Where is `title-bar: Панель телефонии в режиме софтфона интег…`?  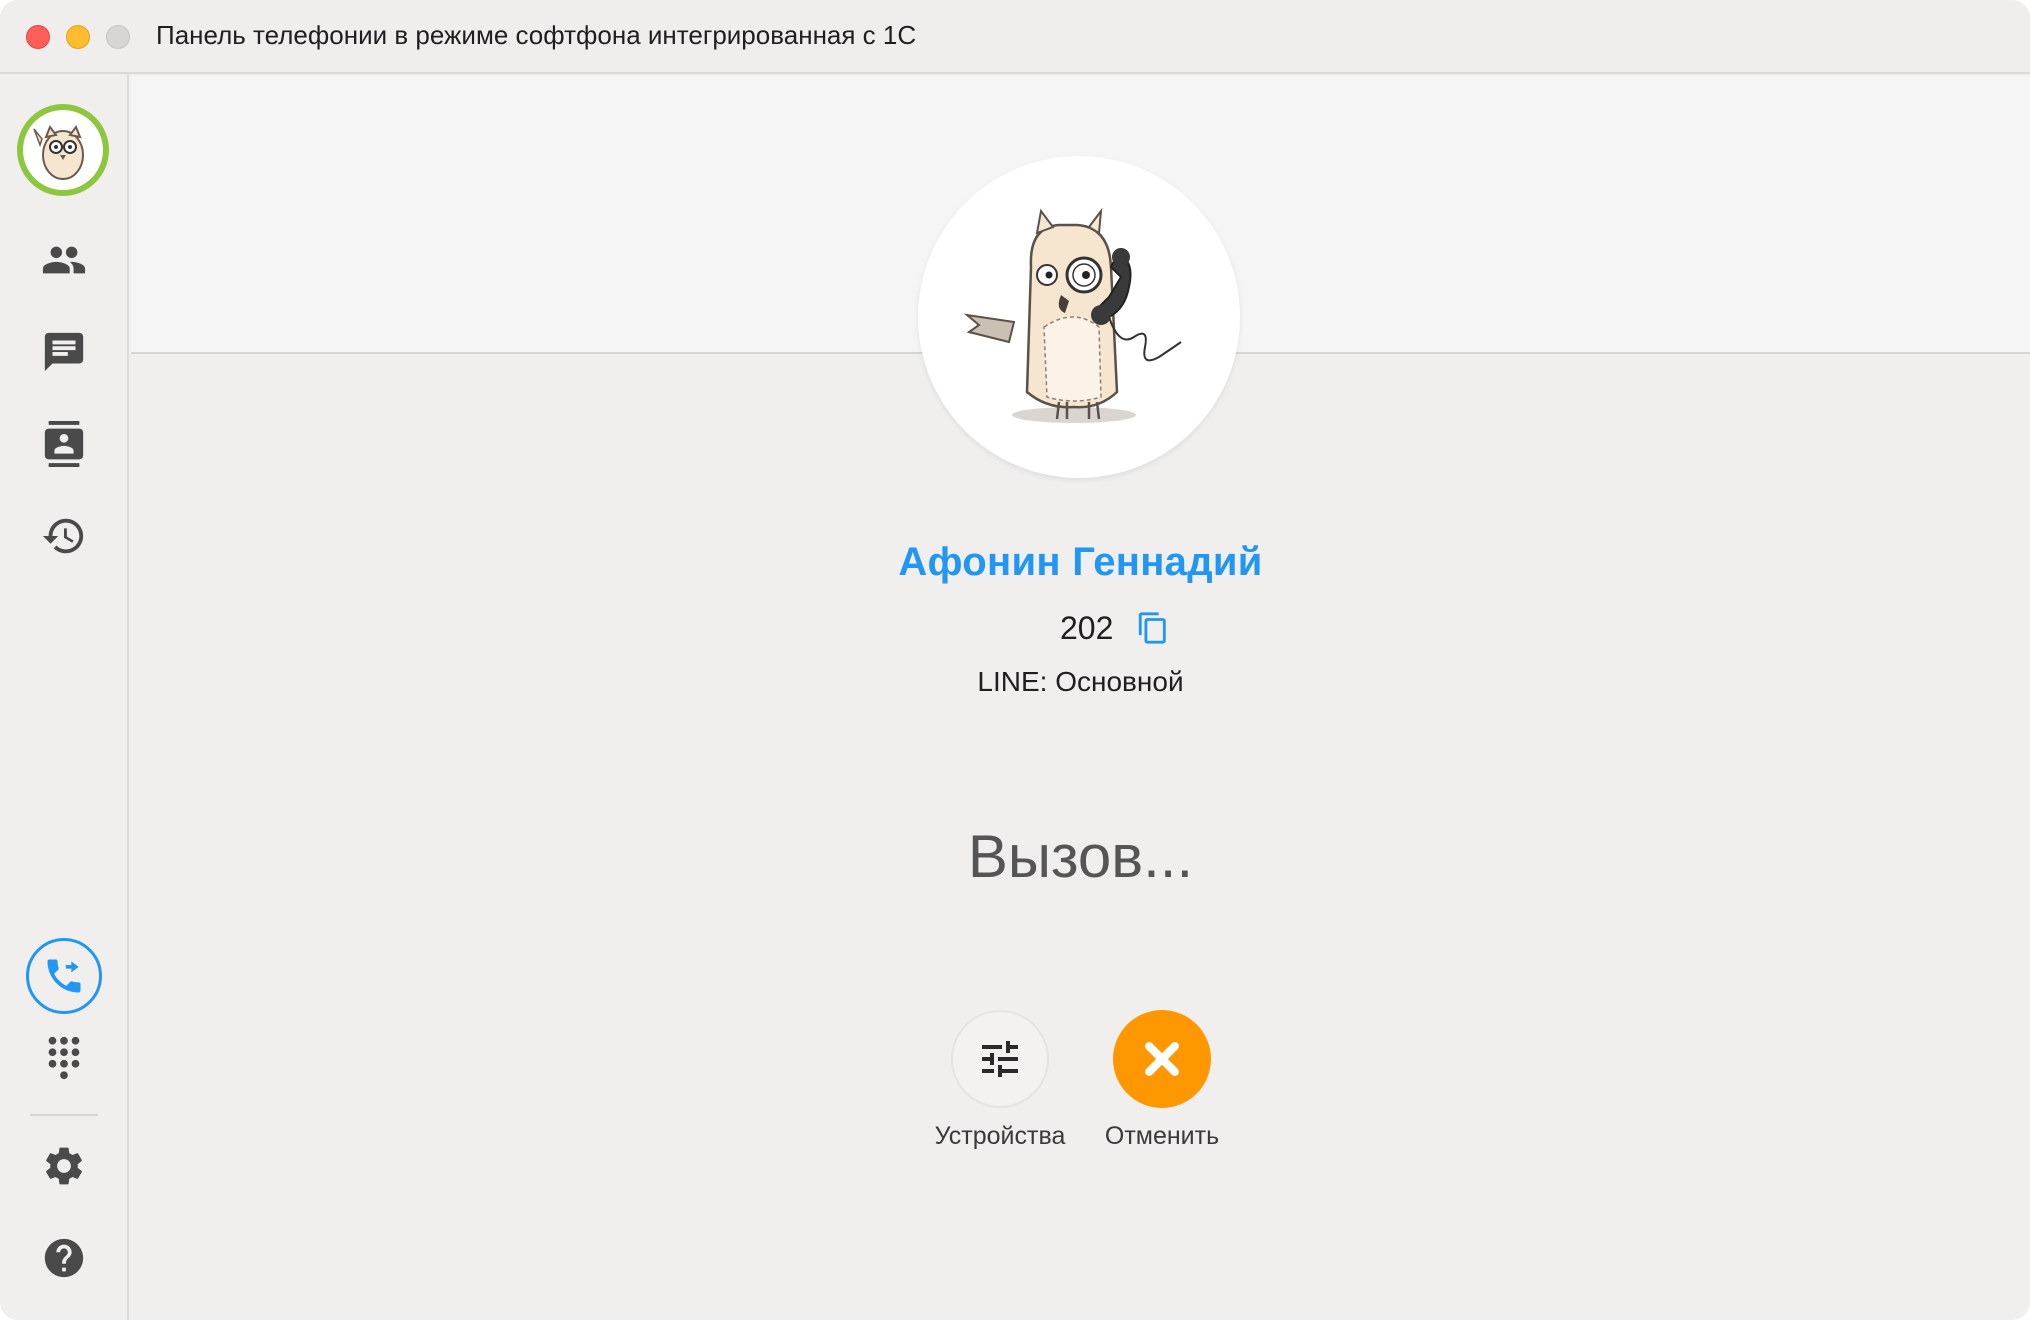
title-bar: Панель телефонии в режиме софтфона интег… is located at coordinates (1015, 37).